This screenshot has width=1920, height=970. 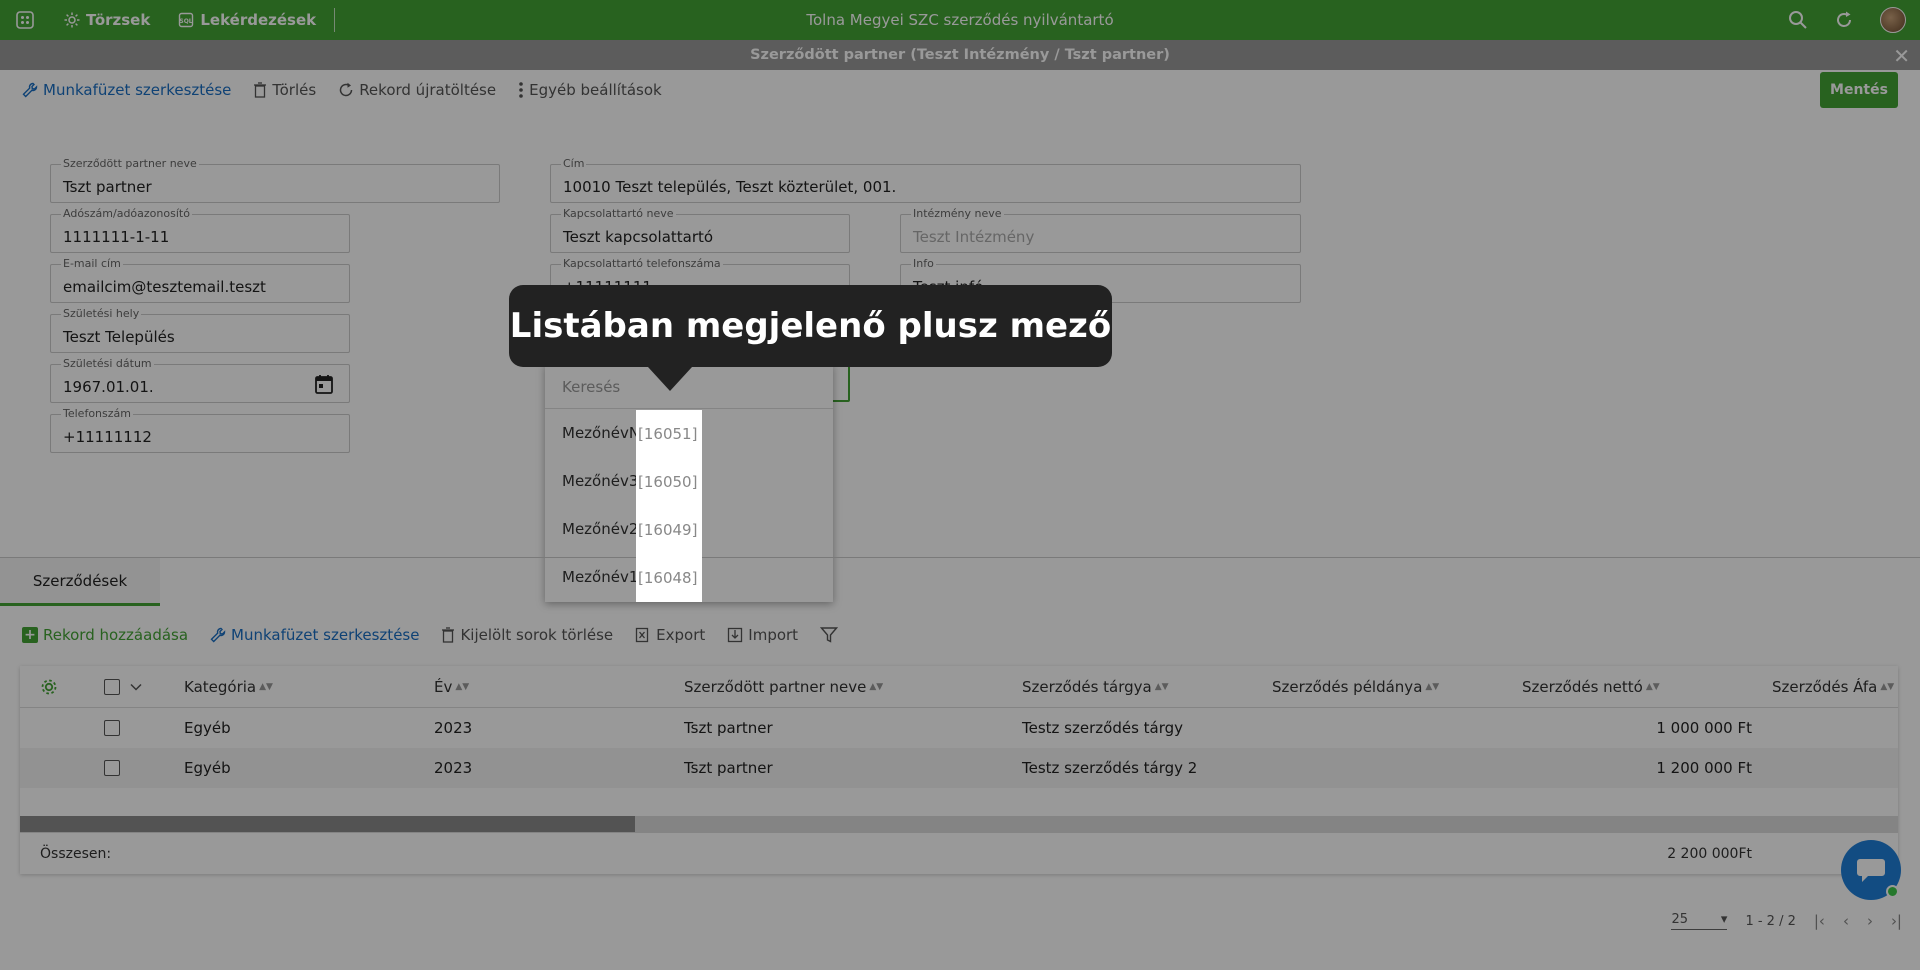 What do you see at coordinates (668, 530) in the screenshot?
I see `highlighted-code: [16049]` at bounding box center [668, 530].